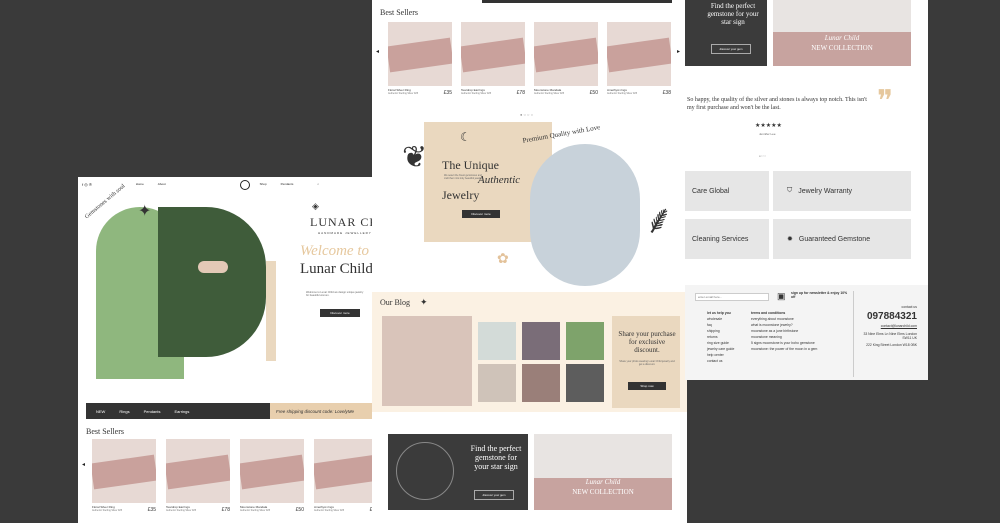 Image resolution: width=1000 pixels, height=523 pixels. I want to click on terms-link: what is moonstone jewelry?, so click(801, 325).